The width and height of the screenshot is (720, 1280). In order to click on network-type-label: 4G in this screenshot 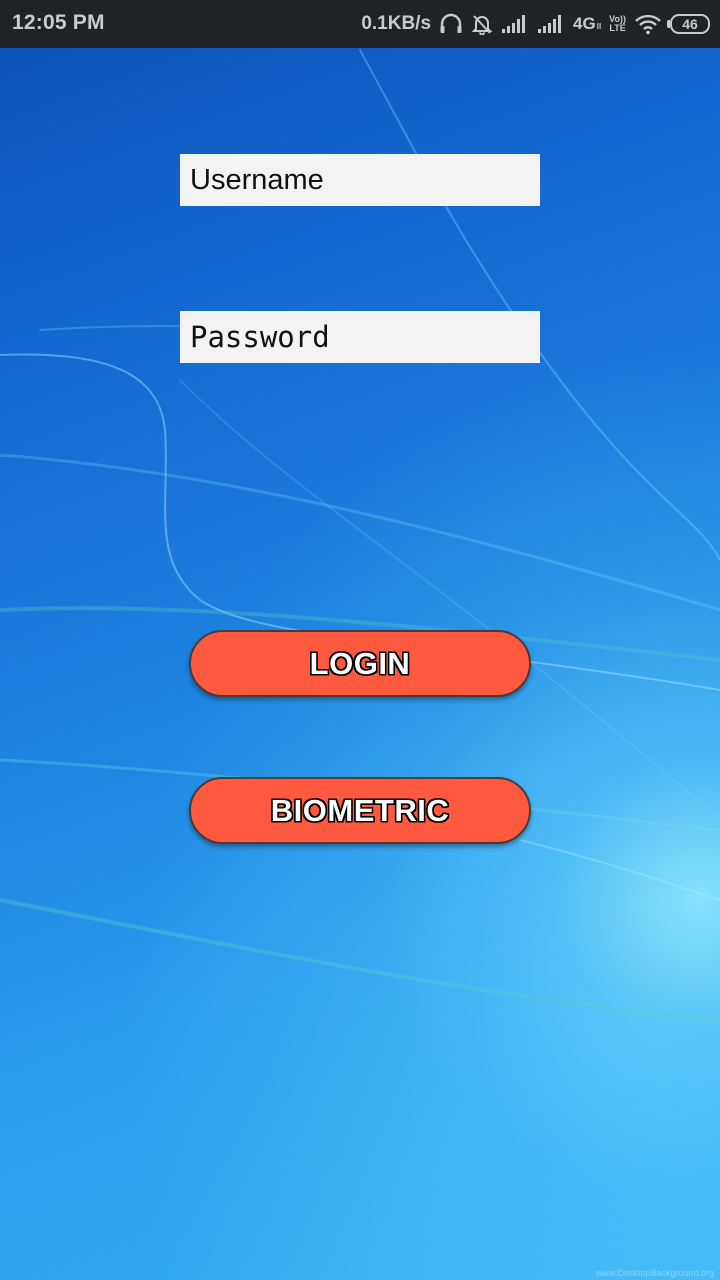, I will do `click(584, 23)`.